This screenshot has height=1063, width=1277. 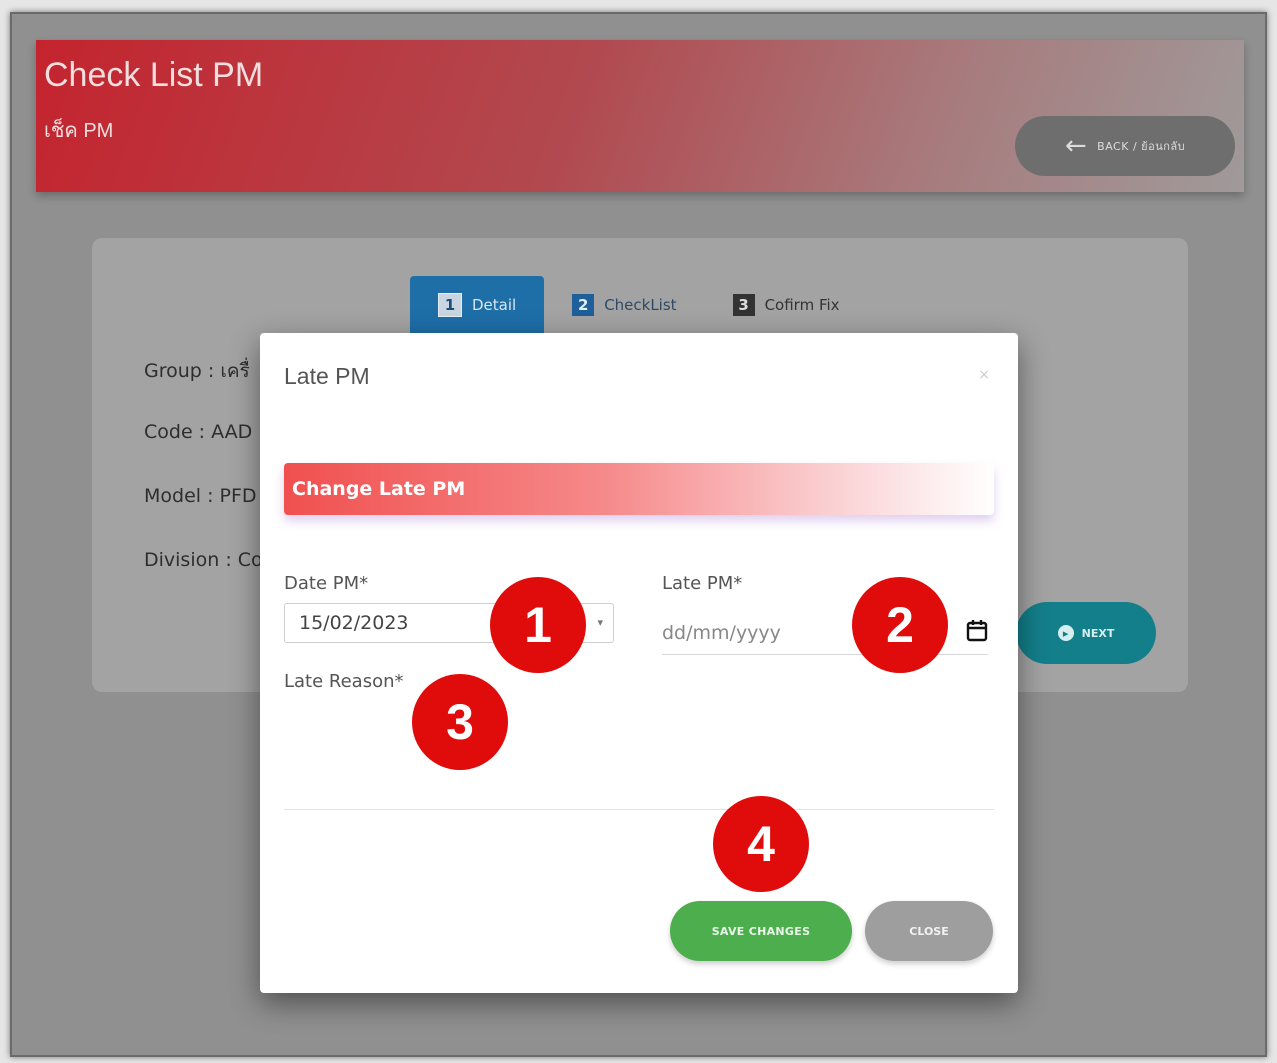 I want to click on arrow-right-circle-icon: ▸, so click(x=1065, y=633).